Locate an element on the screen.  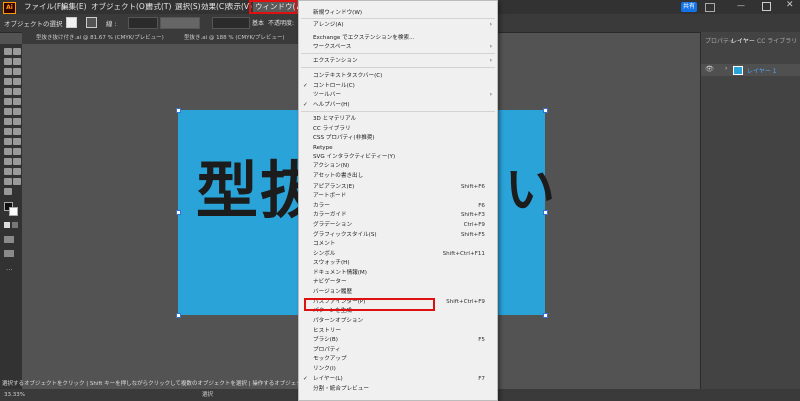
current-tool: 選択 is located at coordinates (207, 395).